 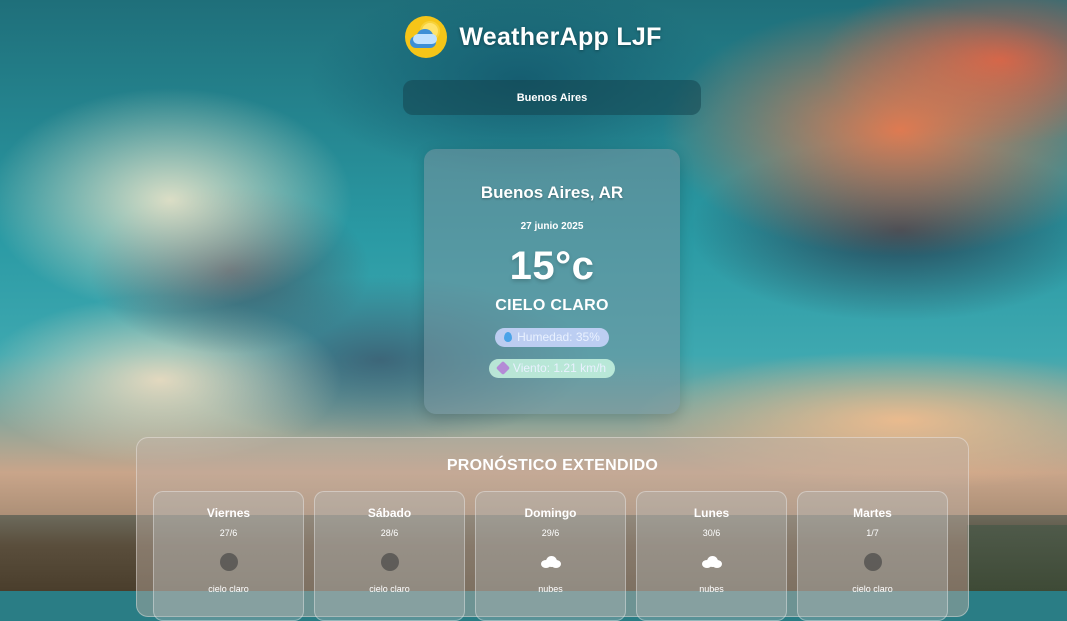 What do you see at coordinates (389, 533) in the screenshot?
I see `day-date: 28/6` at bounding box center [389, 533].